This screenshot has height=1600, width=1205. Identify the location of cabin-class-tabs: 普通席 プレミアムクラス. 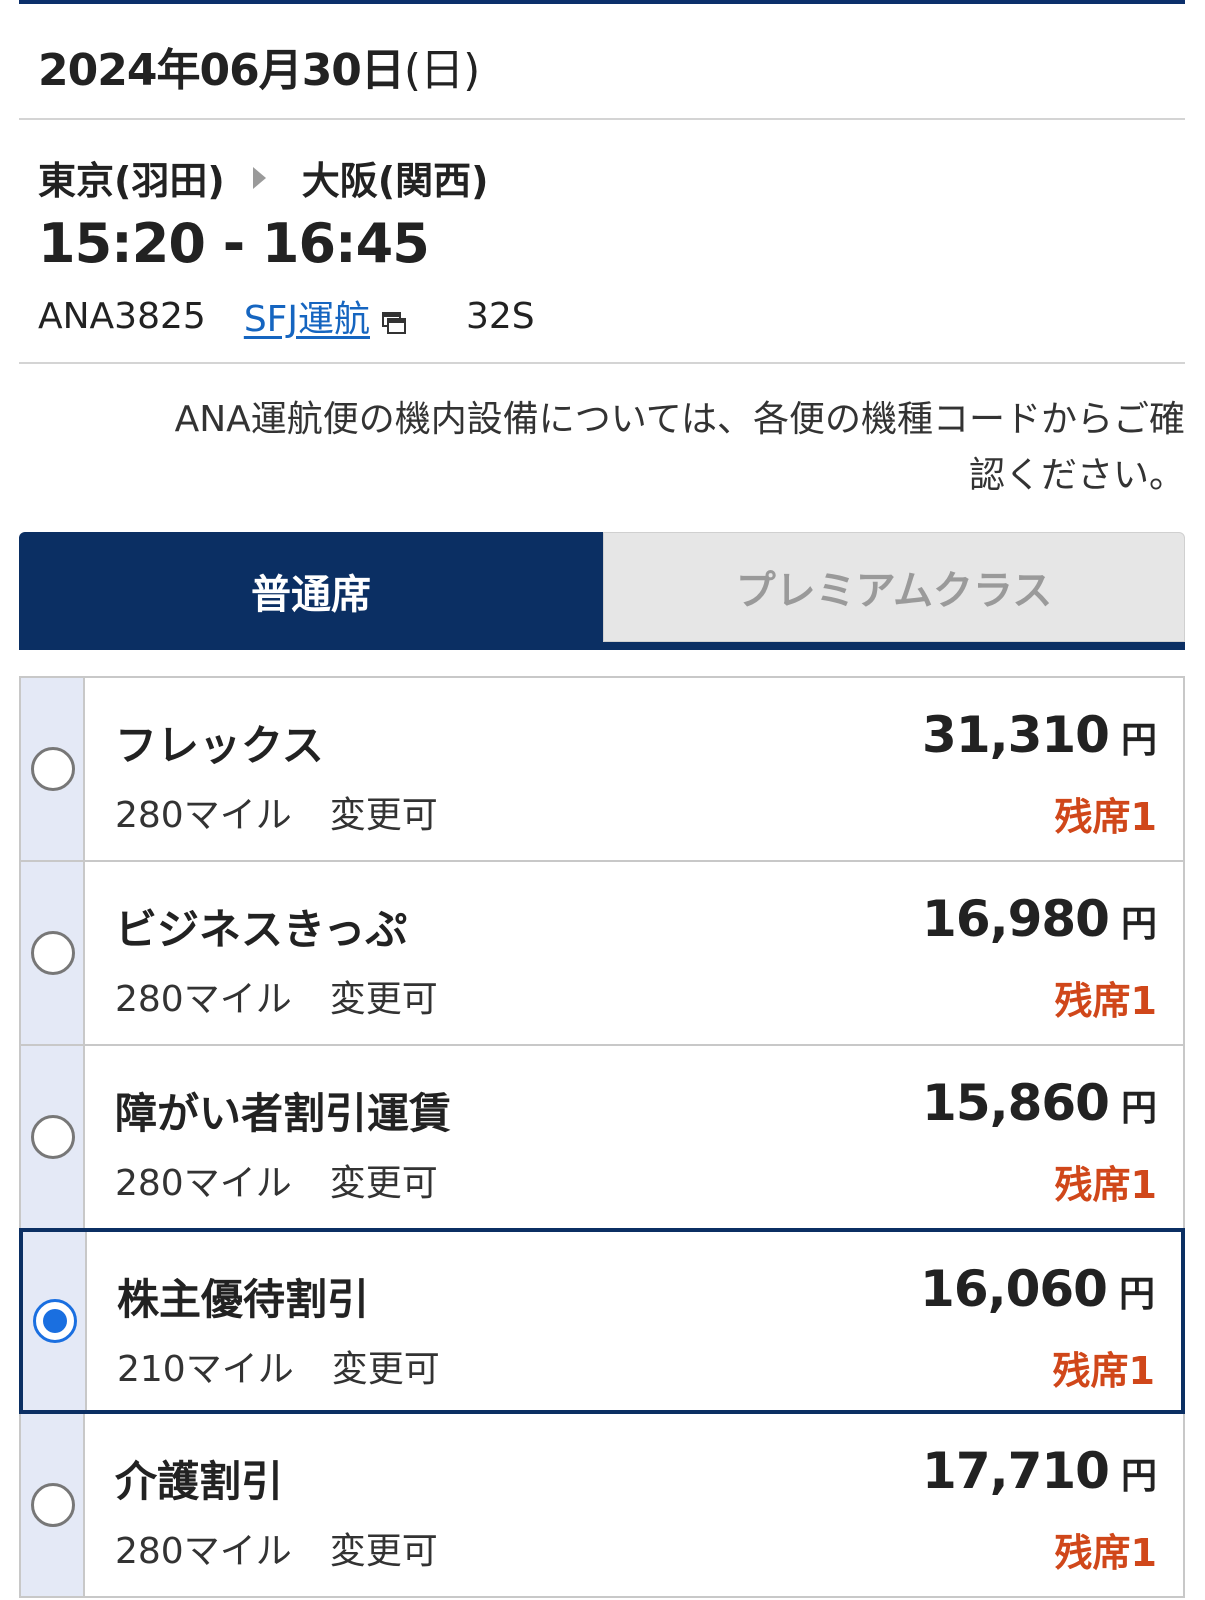
(602, 591).